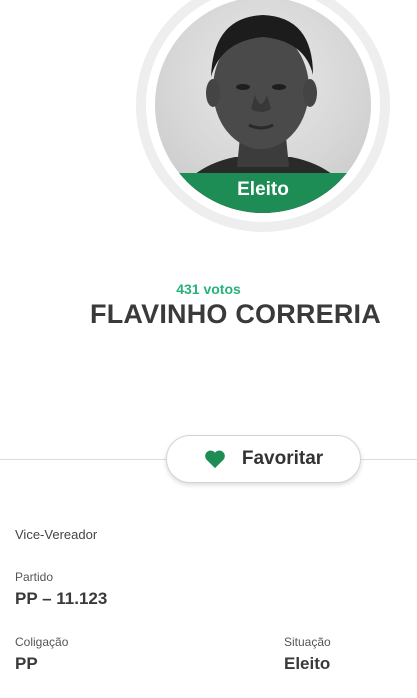  Describe the element at coordinates (307, 663) in the screenshot. I see `situation-value: Eleito` at that location.